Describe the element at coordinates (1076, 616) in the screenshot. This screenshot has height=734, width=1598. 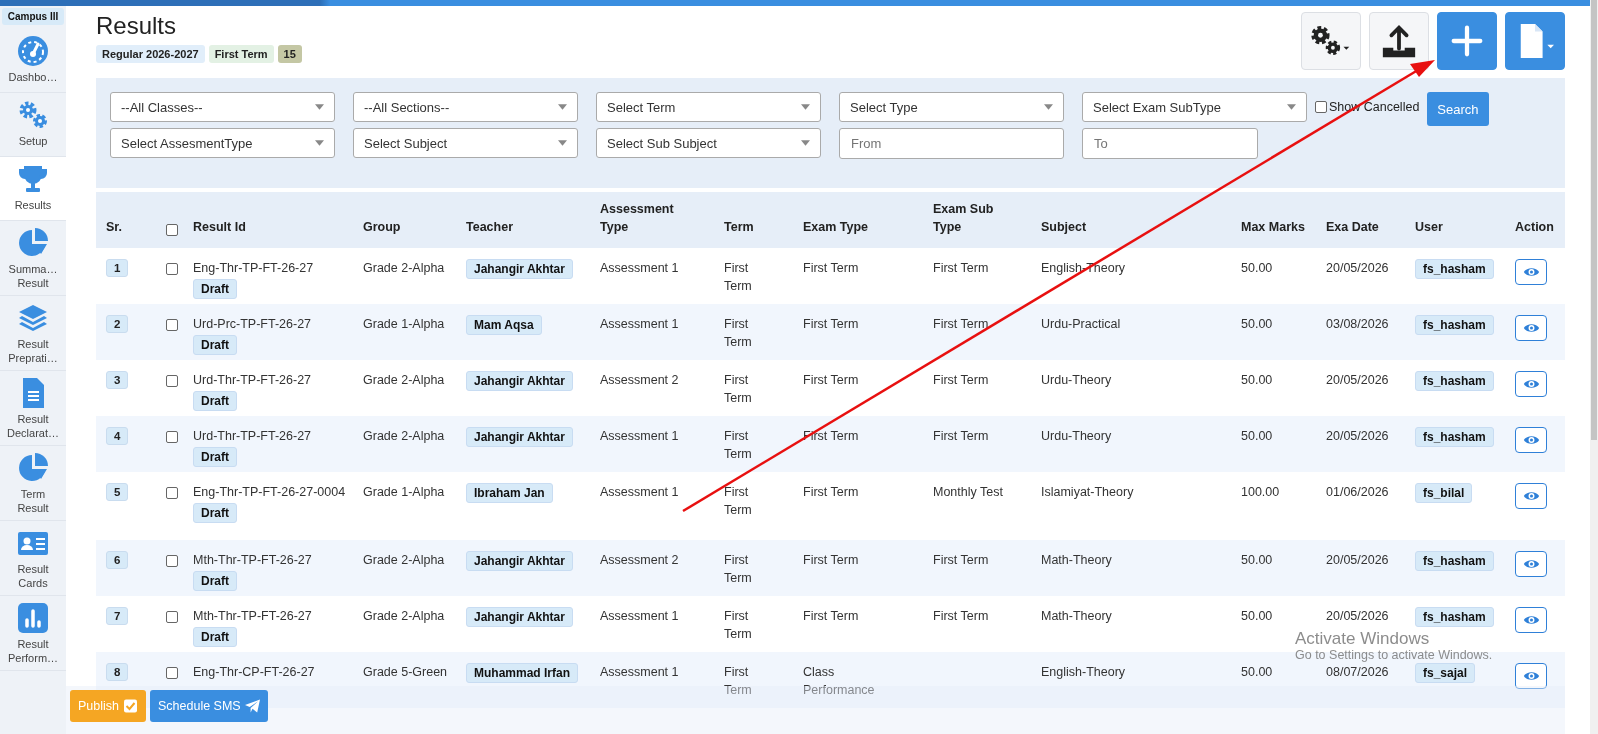
I see `table-cell-text: Math-Theory` at that location.